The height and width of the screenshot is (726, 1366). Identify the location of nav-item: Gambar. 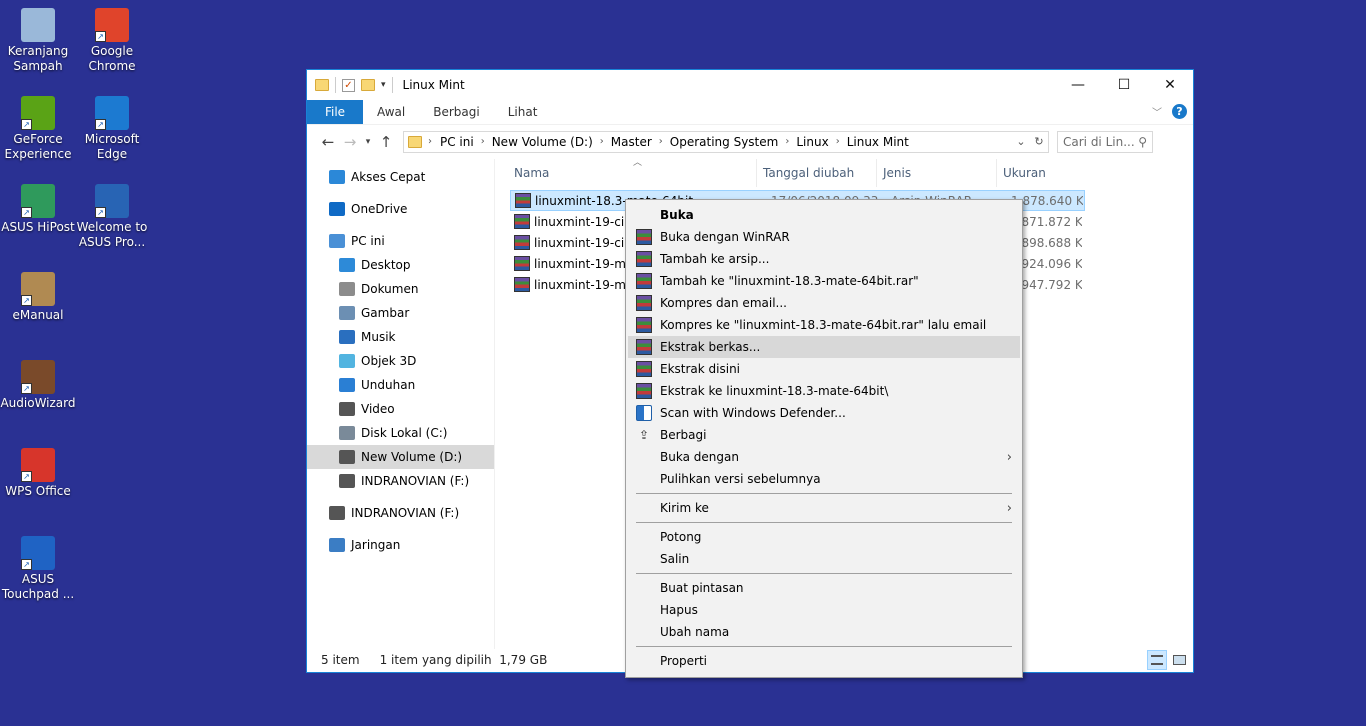
(400, 313).